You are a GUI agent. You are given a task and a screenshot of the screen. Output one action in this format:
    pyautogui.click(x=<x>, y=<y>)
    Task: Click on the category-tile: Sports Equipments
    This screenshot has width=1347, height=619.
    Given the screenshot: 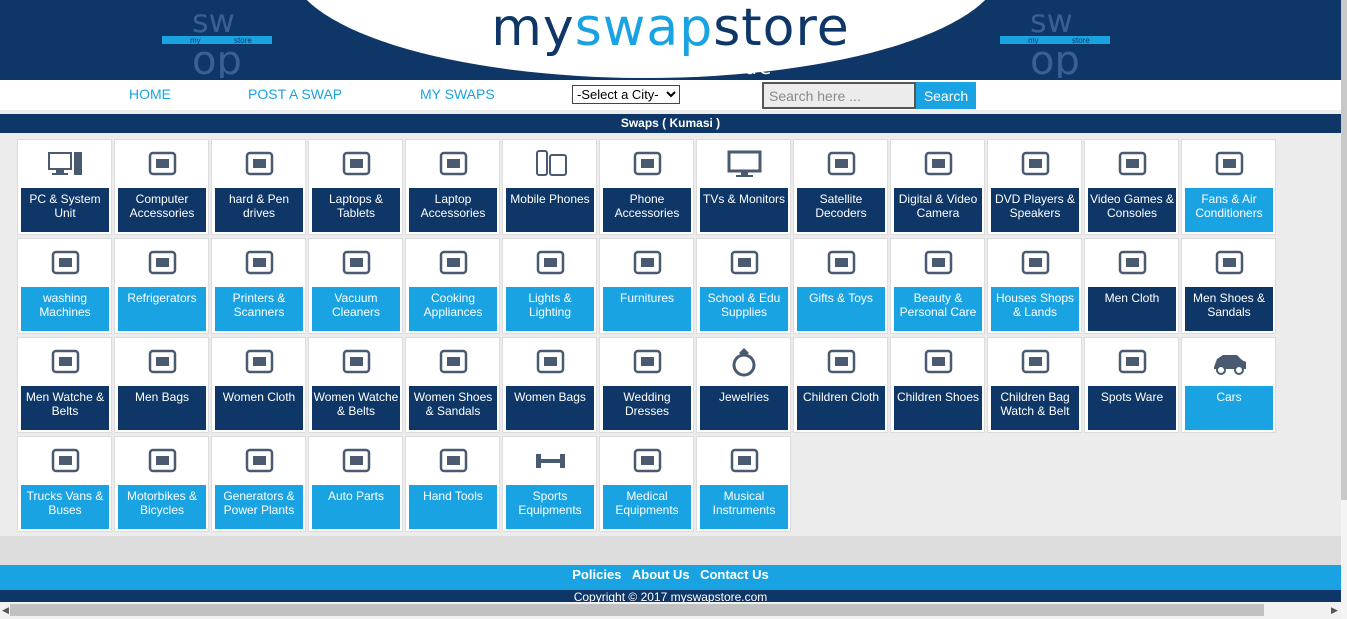 What is the action you would take?
    pyautogui.click(x=549, y=484)
    